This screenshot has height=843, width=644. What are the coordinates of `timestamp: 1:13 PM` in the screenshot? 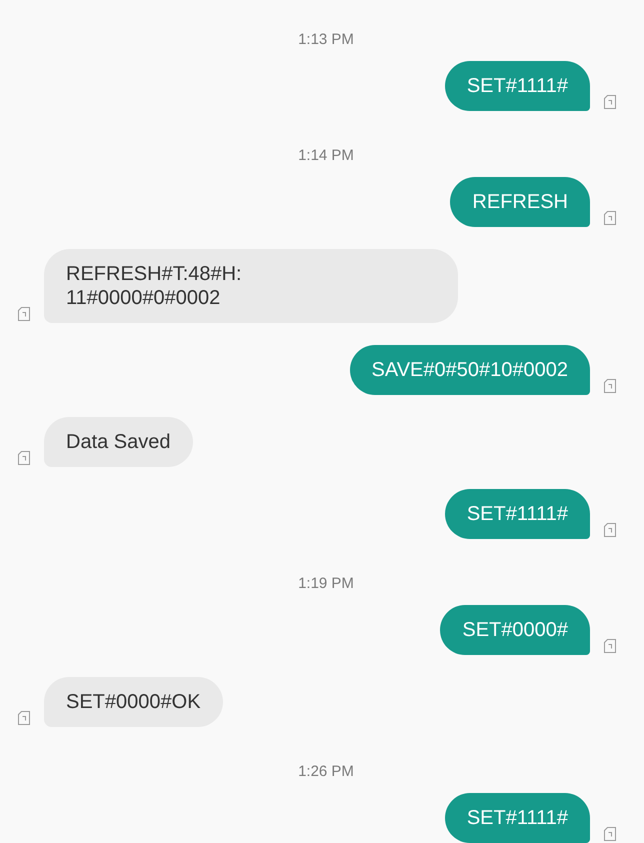 It's located at (326, 40).